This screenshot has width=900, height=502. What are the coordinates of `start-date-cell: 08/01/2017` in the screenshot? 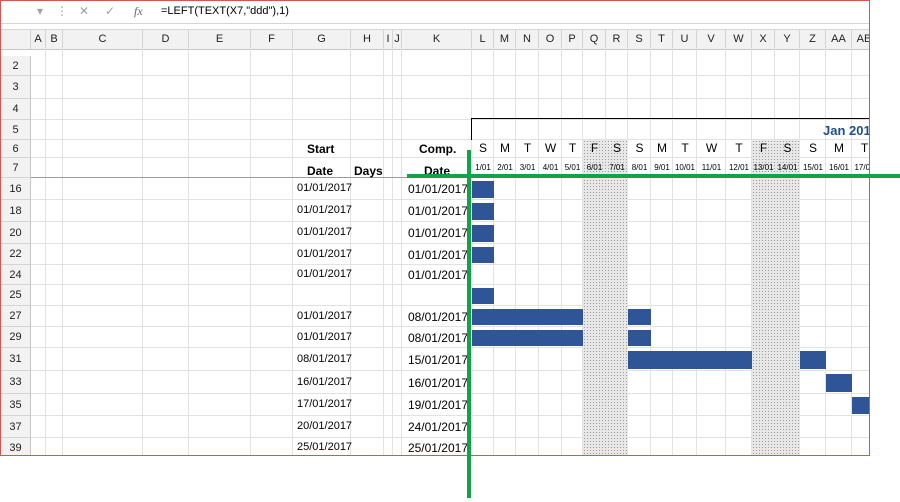 It's located at (324, 359).